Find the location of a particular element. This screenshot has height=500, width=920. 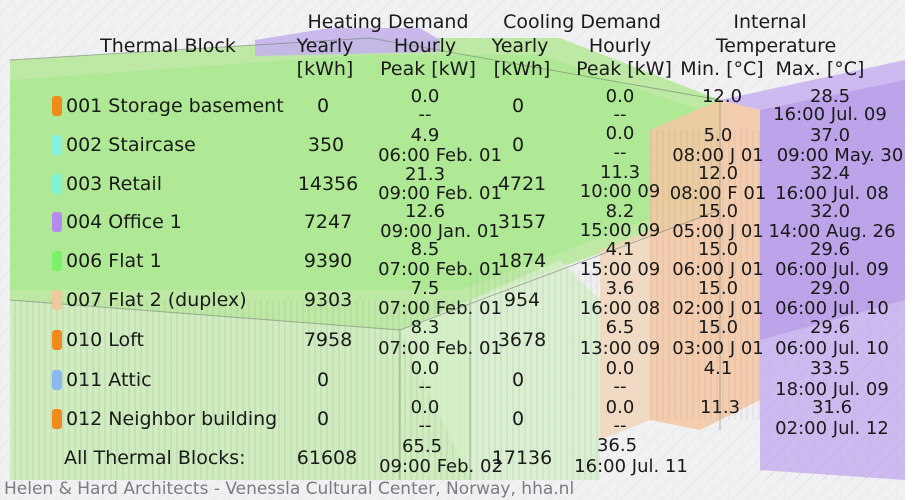

internal-header: Internal is located at coordinates (770, 22).